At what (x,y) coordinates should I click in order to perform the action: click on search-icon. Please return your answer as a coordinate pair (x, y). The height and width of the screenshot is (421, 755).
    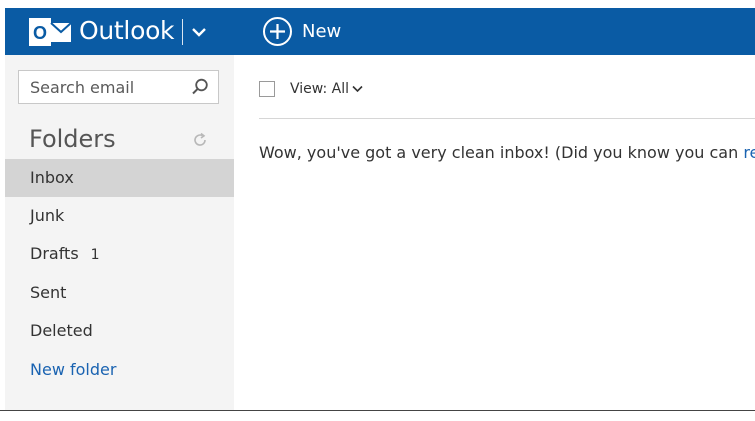
    Looking at the image, I should click on (200, 87).